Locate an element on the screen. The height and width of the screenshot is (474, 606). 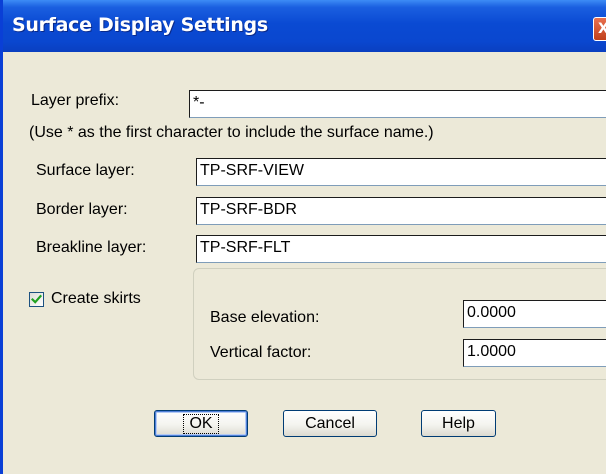
close-icon: X is located at coordinates (602, 29).